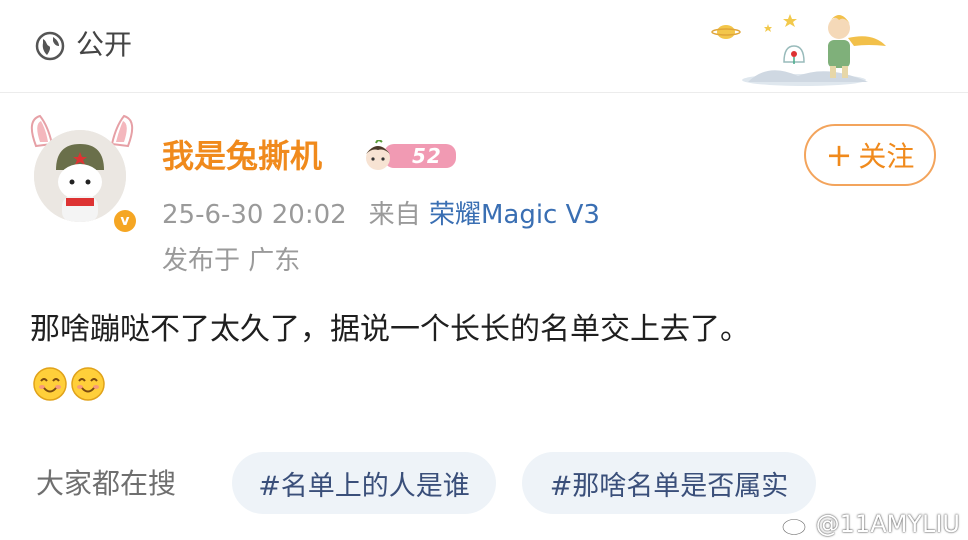 The image size is (968, 540). Describe the element at coordinates (669, 483) in the screenshot. I see `trending-tag: #那啥名单是否属实` at that location.